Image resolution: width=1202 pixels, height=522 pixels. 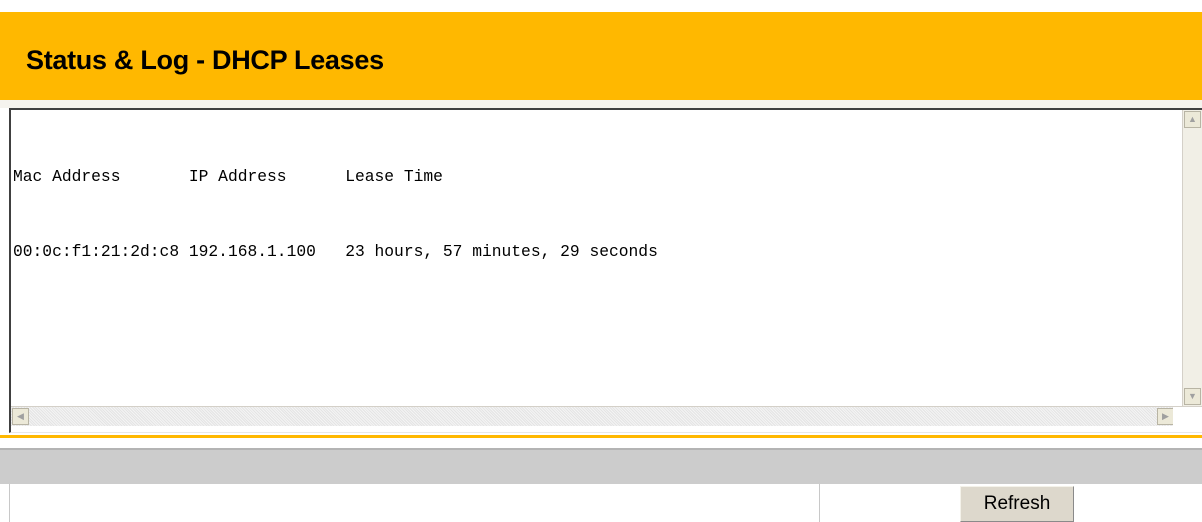 I want to click on header-gap, so click(x=601, y=104).